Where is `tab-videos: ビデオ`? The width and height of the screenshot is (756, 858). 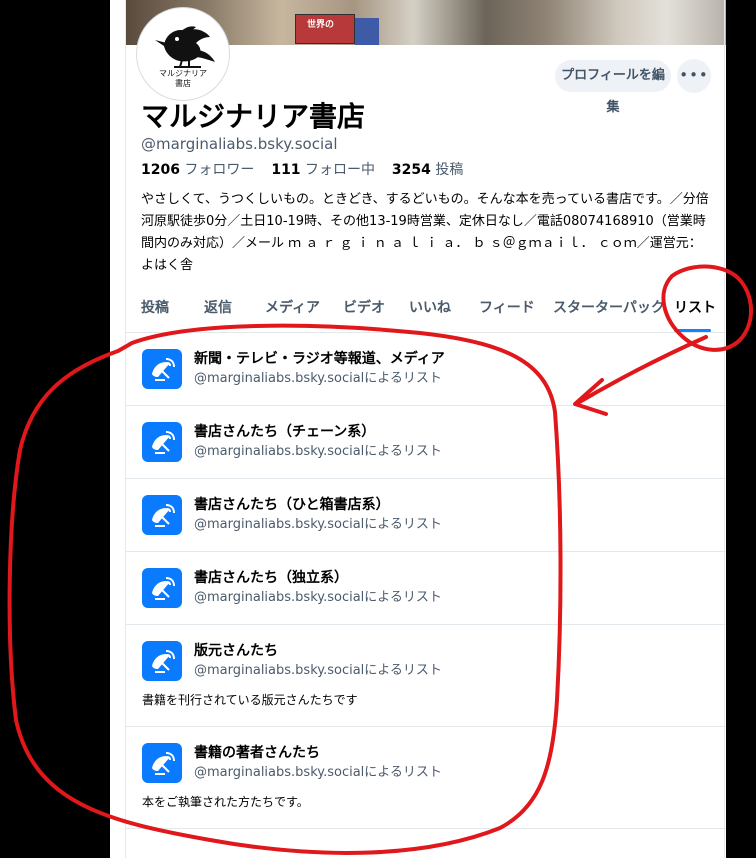 tab-videos: ビデオ is located at coordinates (364, 308).